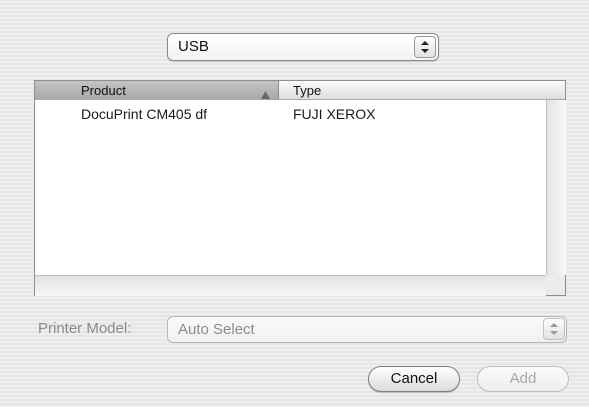 The height and width of the screenshot is (407, 589). What do you see at coordinates (555, 90) in the screenshot?
I see `header-corner` at bounding box center [555, 90].